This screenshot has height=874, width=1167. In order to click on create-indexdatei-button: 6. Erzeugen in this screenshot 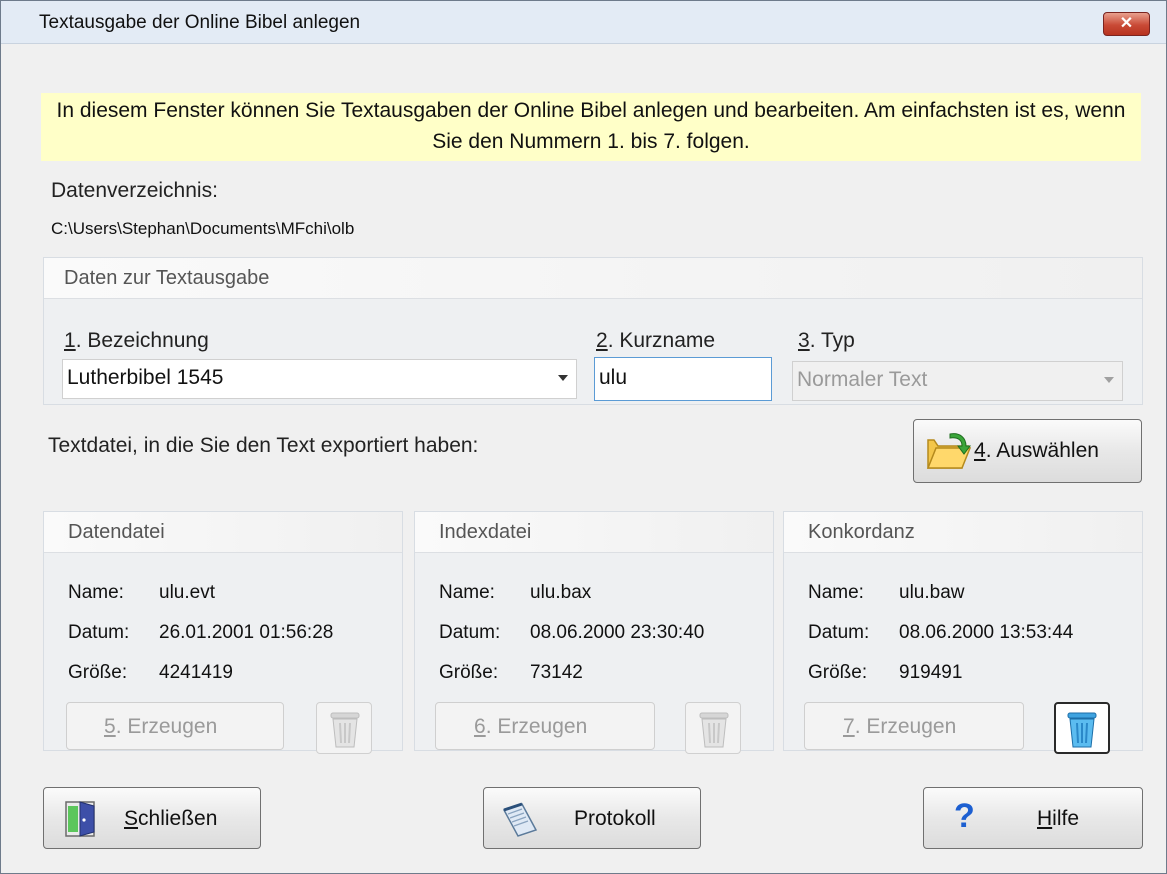, I will do `click(545, 726)`.